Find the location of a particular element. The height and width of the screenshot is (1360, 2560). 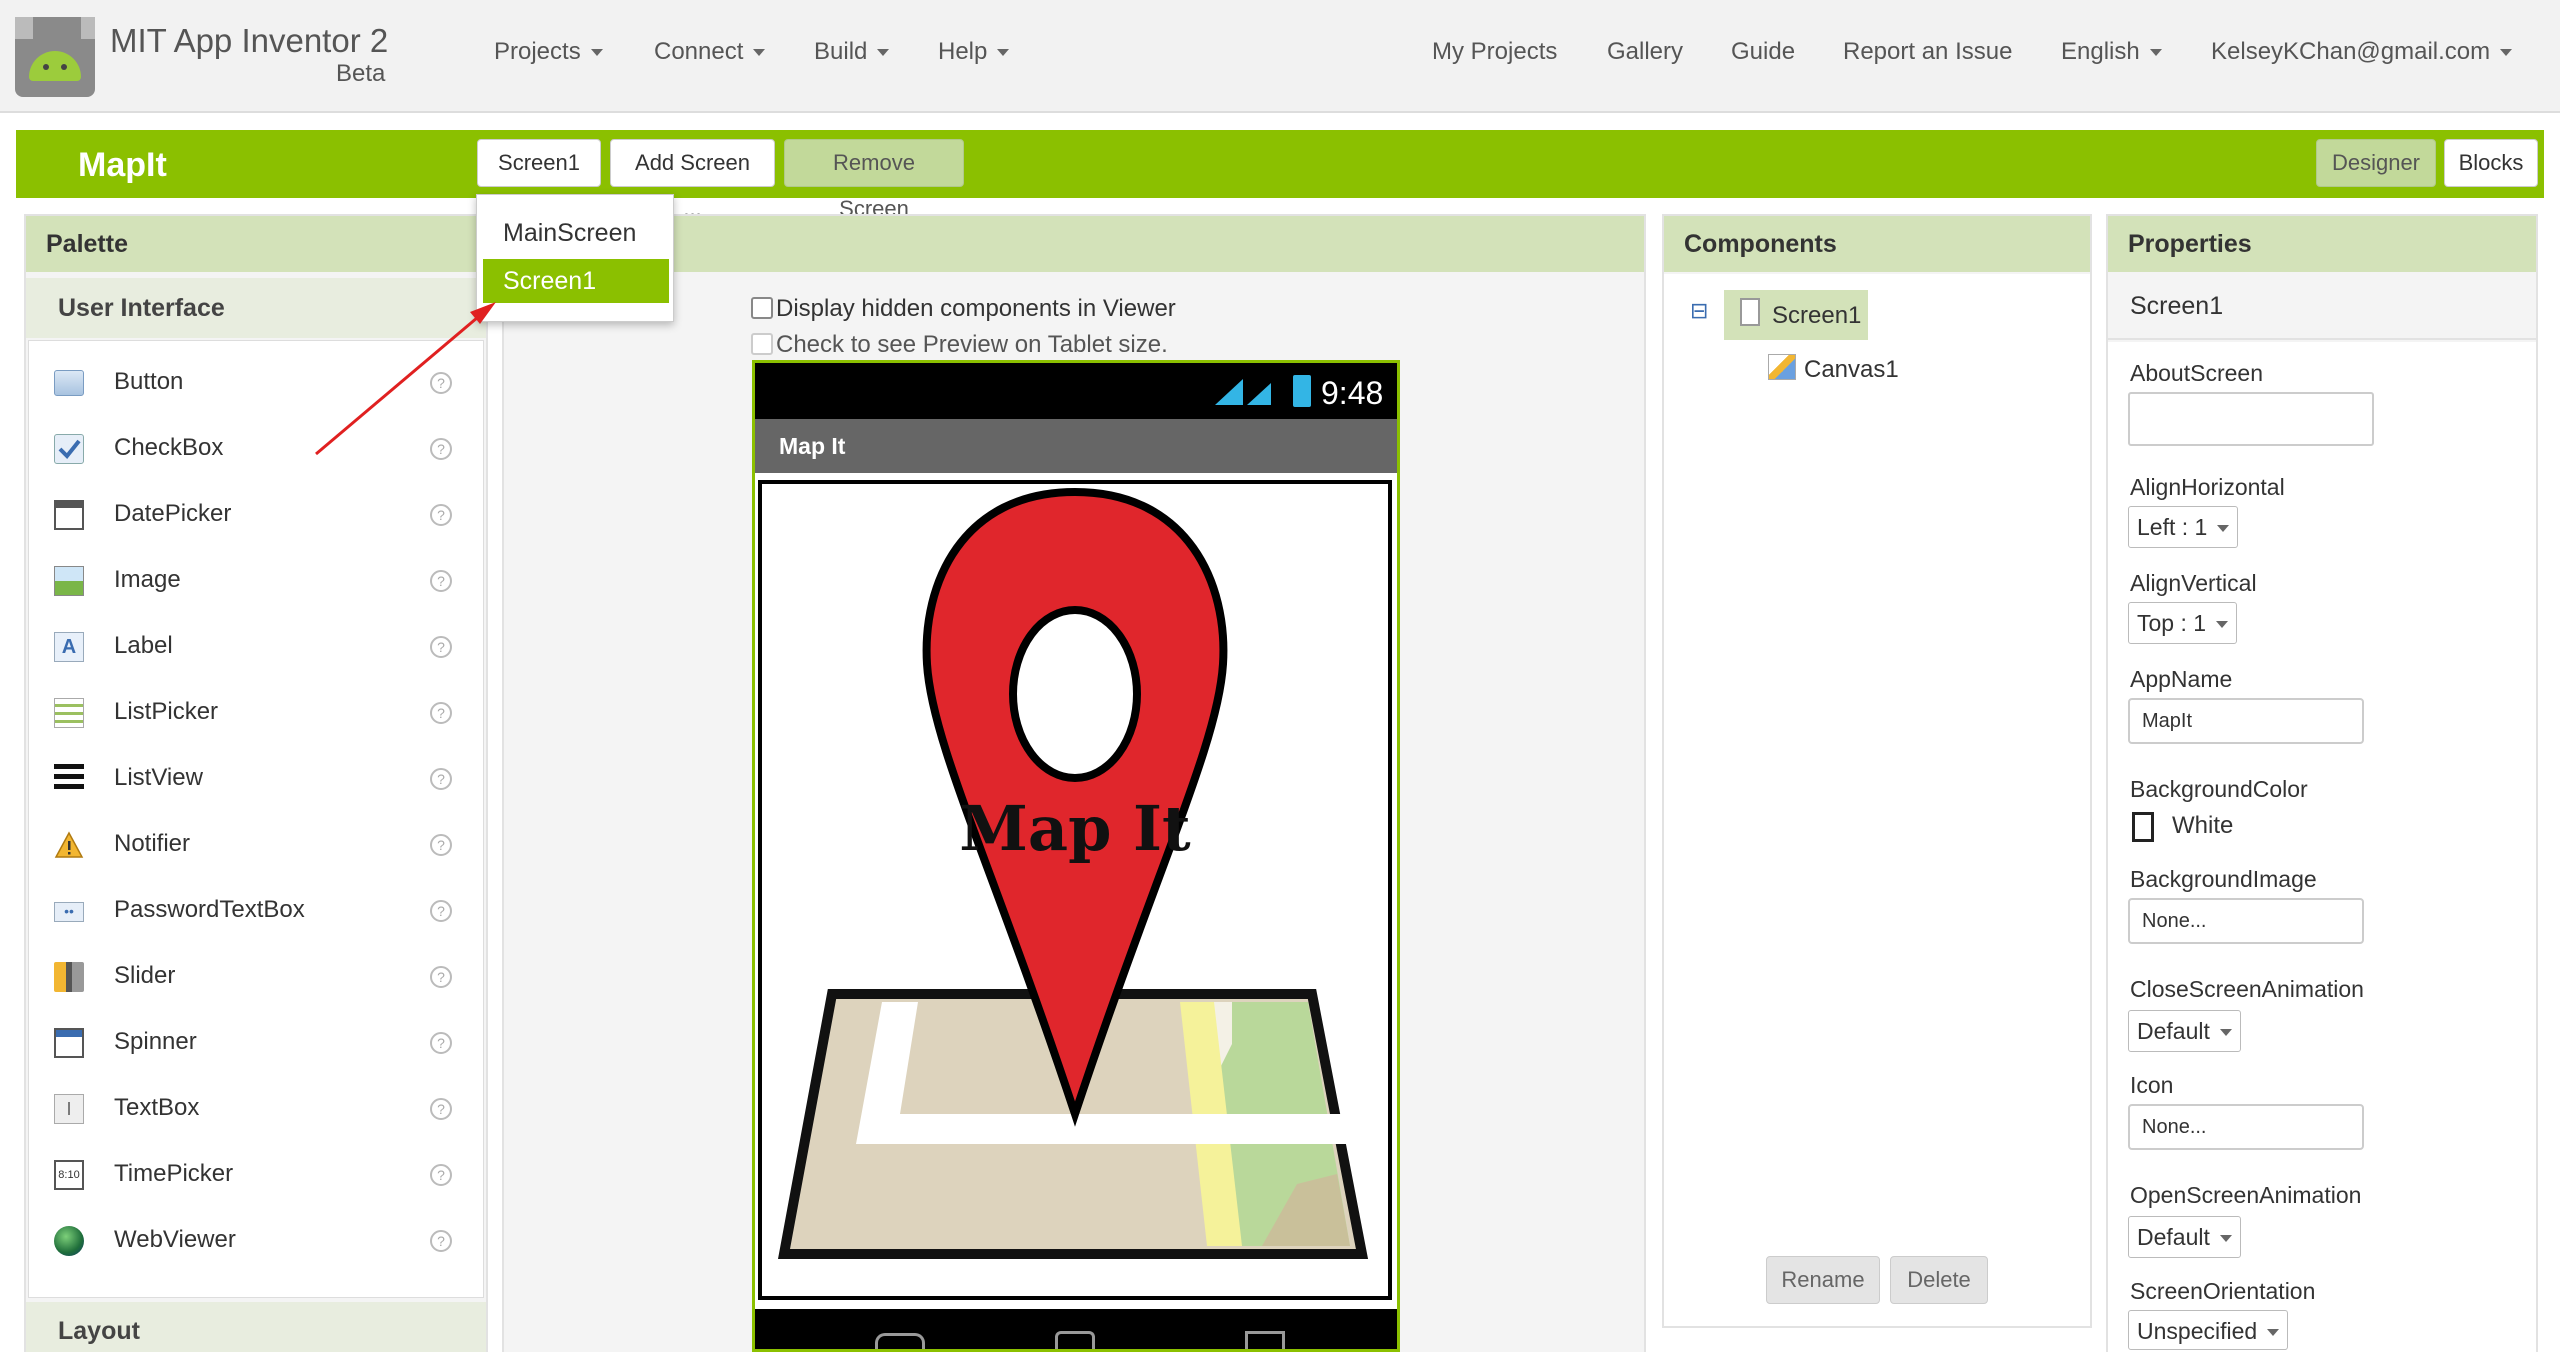

link-guide: Guide is located at coordinates (1763, 52).